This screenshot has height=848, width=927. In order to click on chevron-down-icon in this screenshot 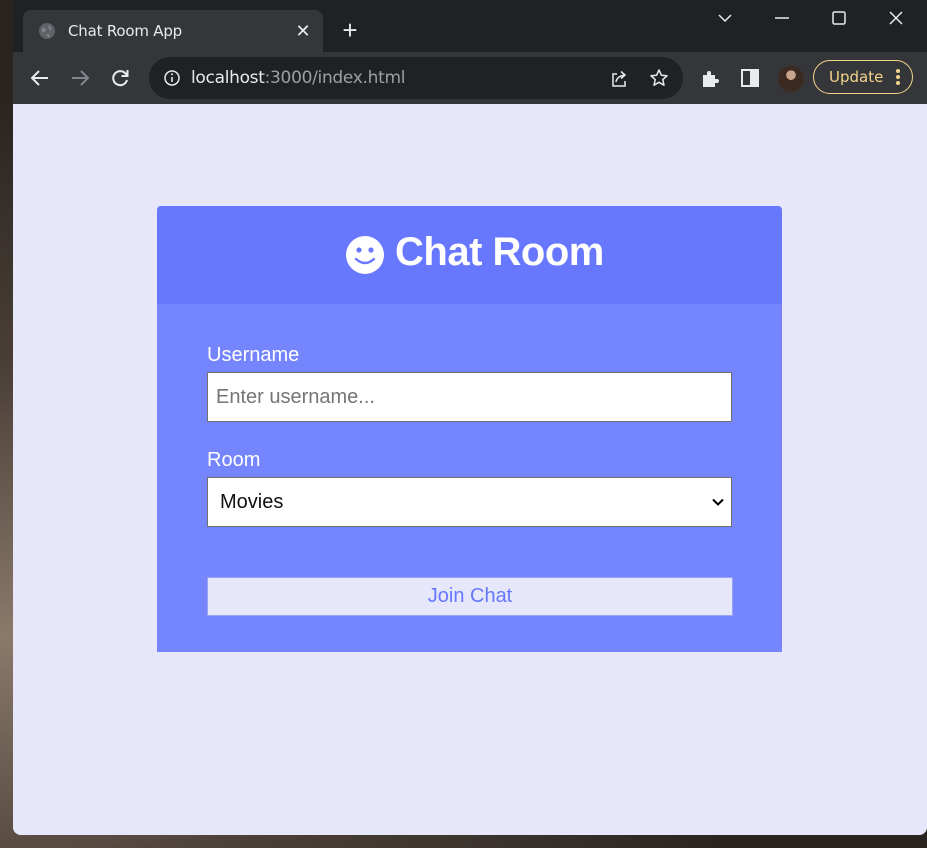, I will do `click(718, 502)`.